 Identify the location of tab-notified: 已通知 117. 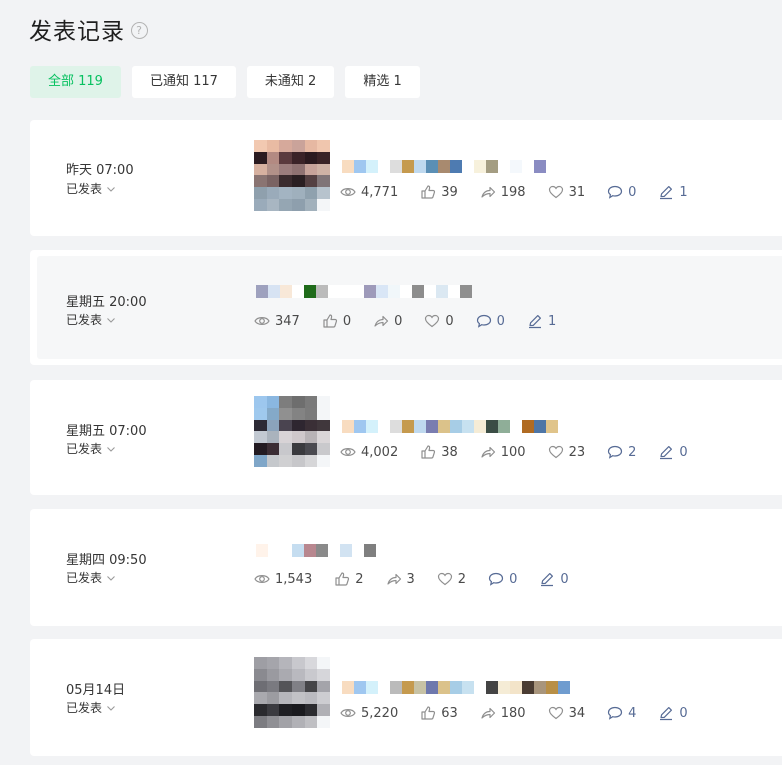
(183, 82).